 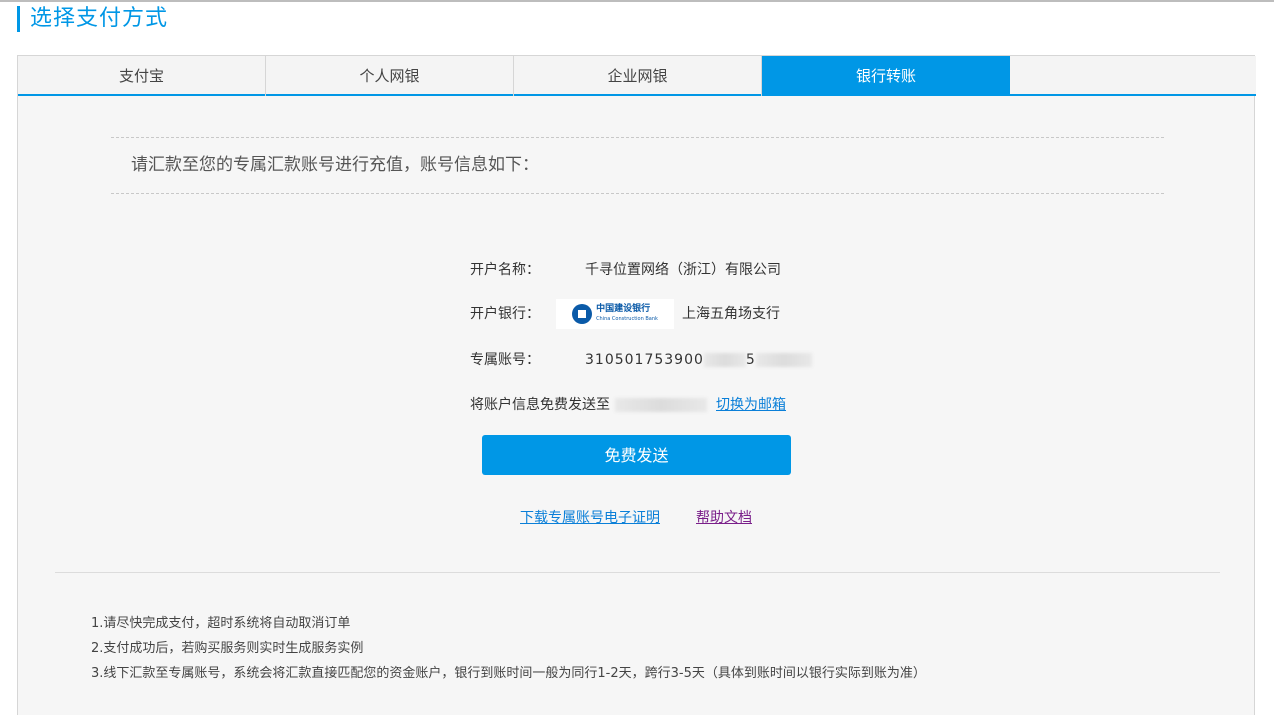 I want to click on tab-alipay: 支付宝, so click(x=142, y=76).